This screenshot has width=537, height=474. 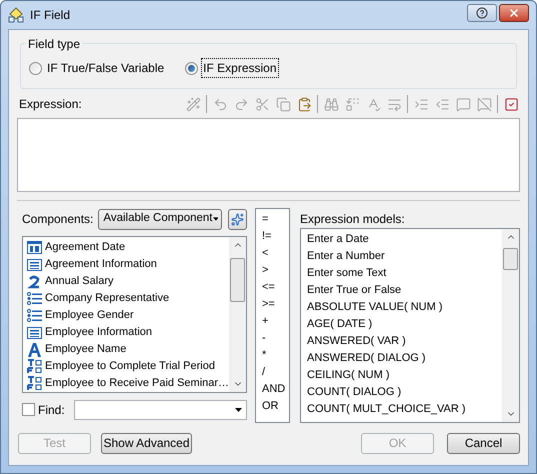 I want to click on expression-input, so click(x=268, y=155).